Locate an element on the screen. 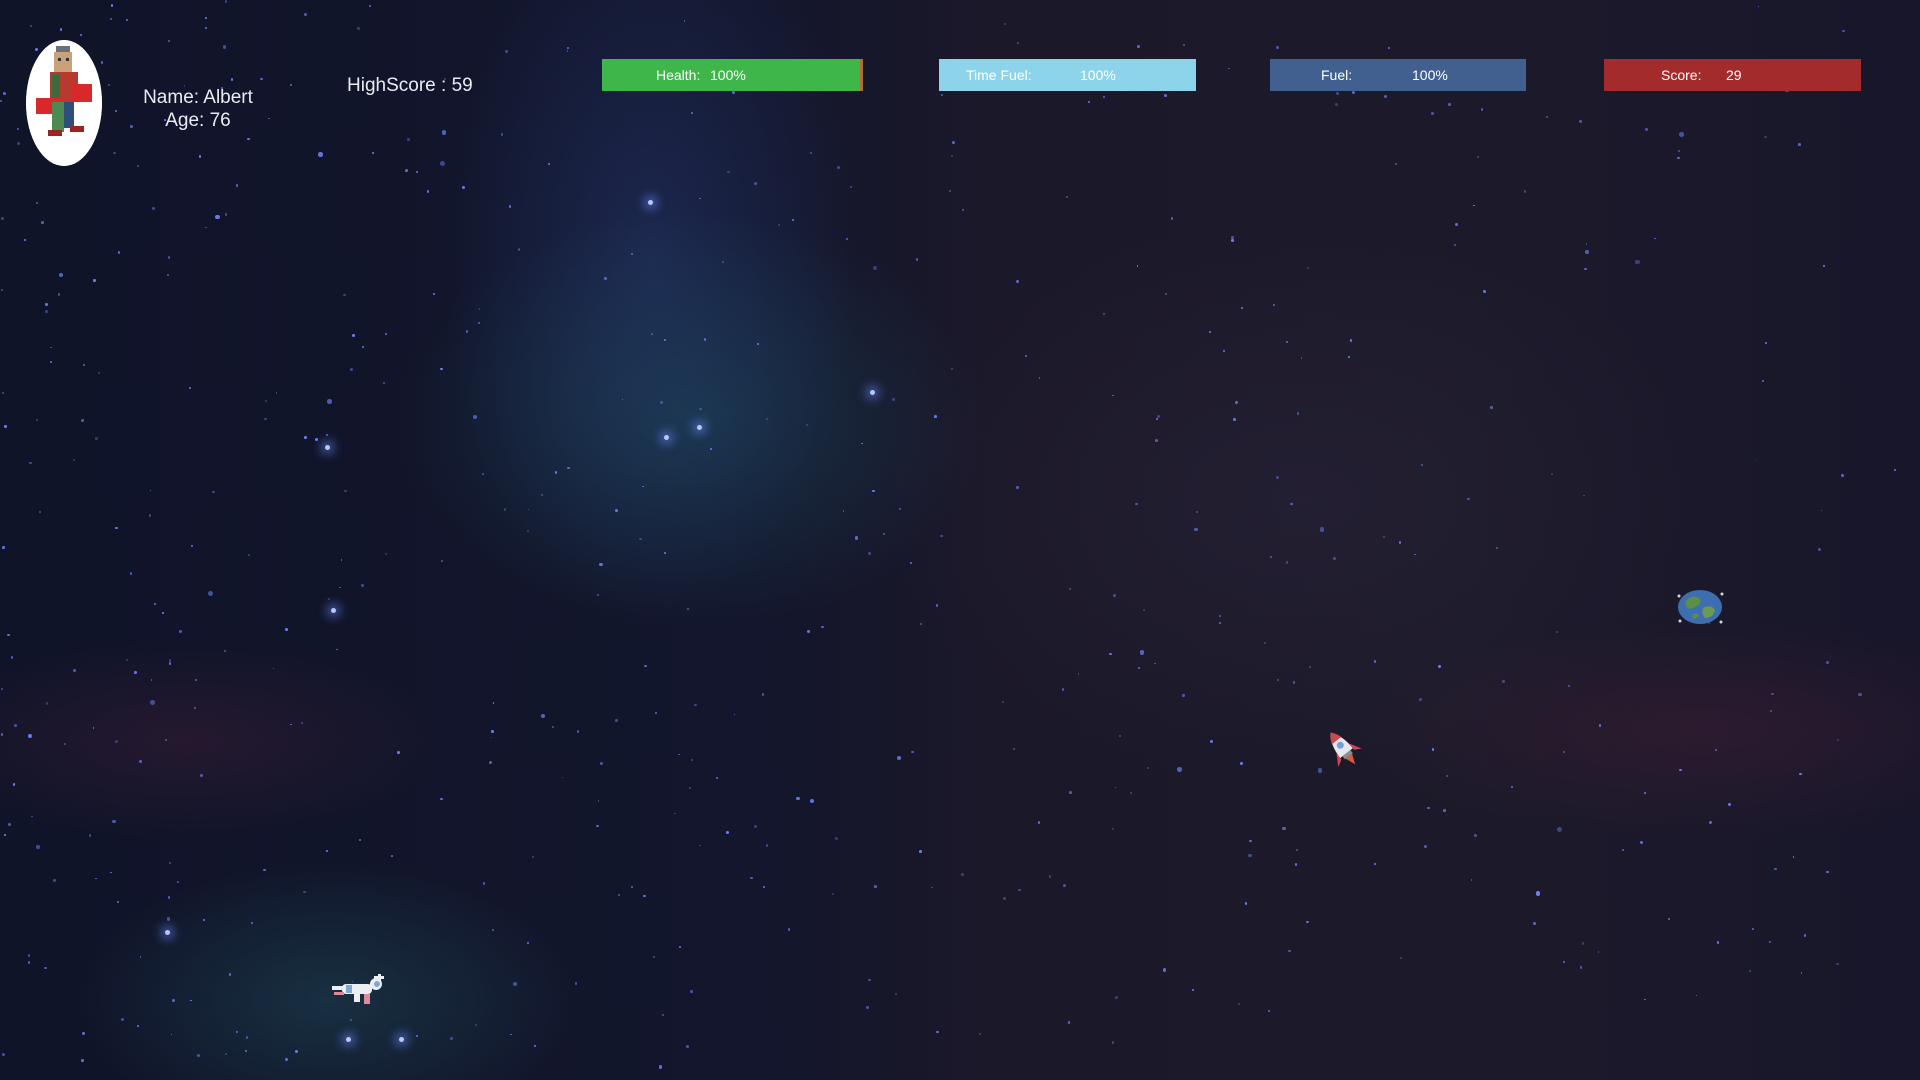 Image resolution: width=1920 pixels, height=1080 pixels. player-age-row: Age: 76 is located at coordinates (198, 120).